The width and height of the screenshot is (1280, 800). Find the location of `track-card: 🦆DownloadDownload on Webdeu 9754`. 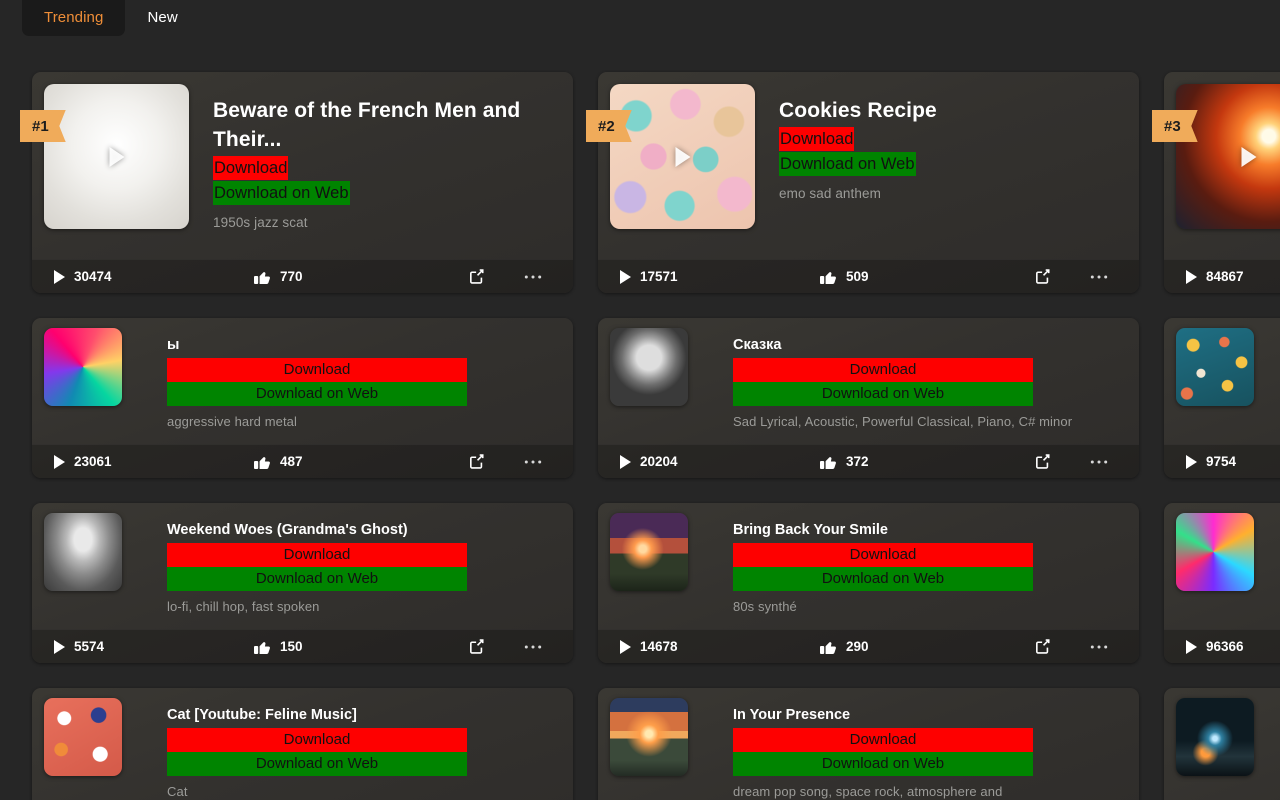

track-card: 🦆DownloadDownload on Webdeu 9754 is located at coordinates (1222, 398).